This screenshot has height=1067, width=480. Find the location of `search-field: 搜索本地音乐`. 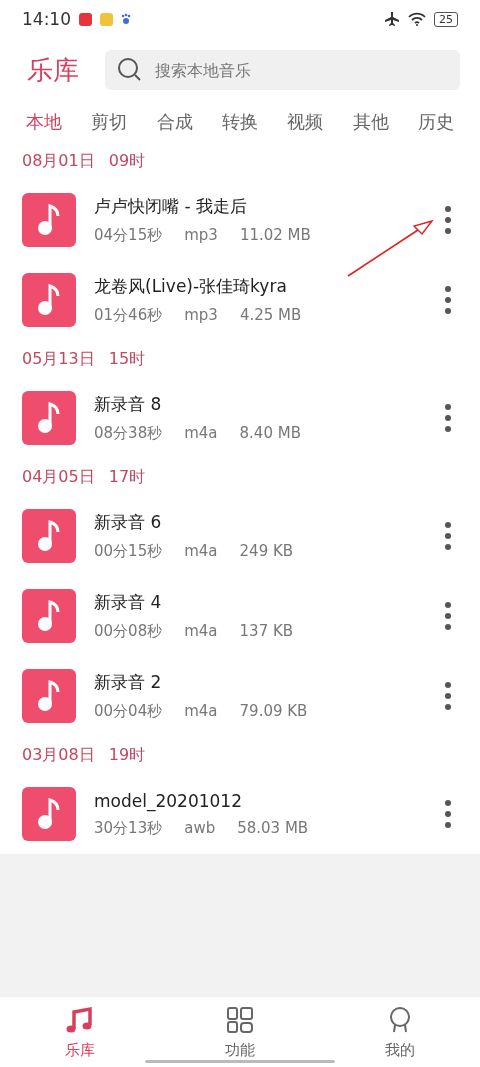

search-field: 搜索本地音乐 is located at coordinates (282, 70).